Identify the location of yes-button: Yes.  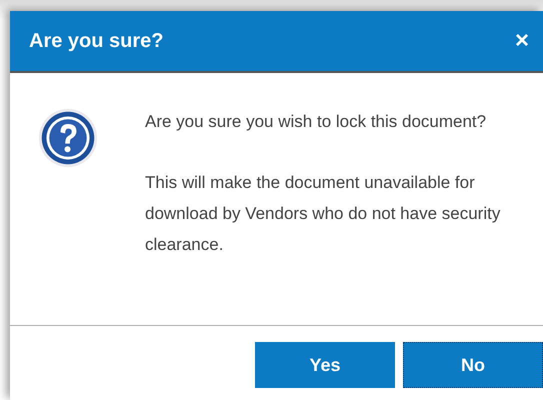
(325, 365).